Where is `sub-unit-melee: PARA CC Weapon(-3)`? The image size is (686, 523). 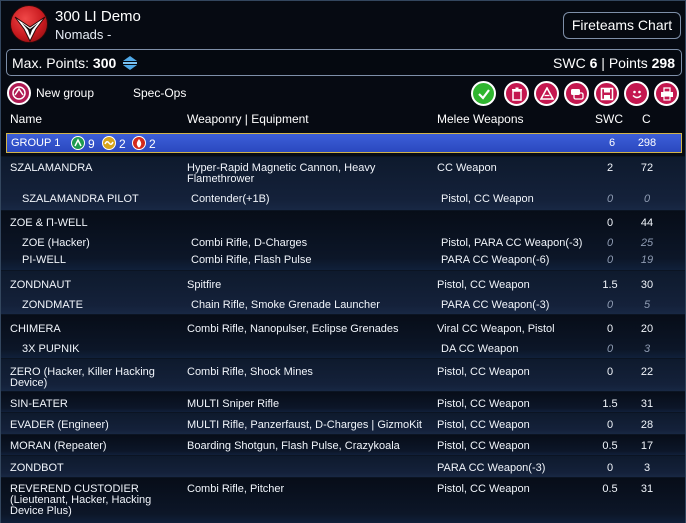 sub-unit-melee: PARA CC Weapon(-3) is located at coordinates (495, 305).